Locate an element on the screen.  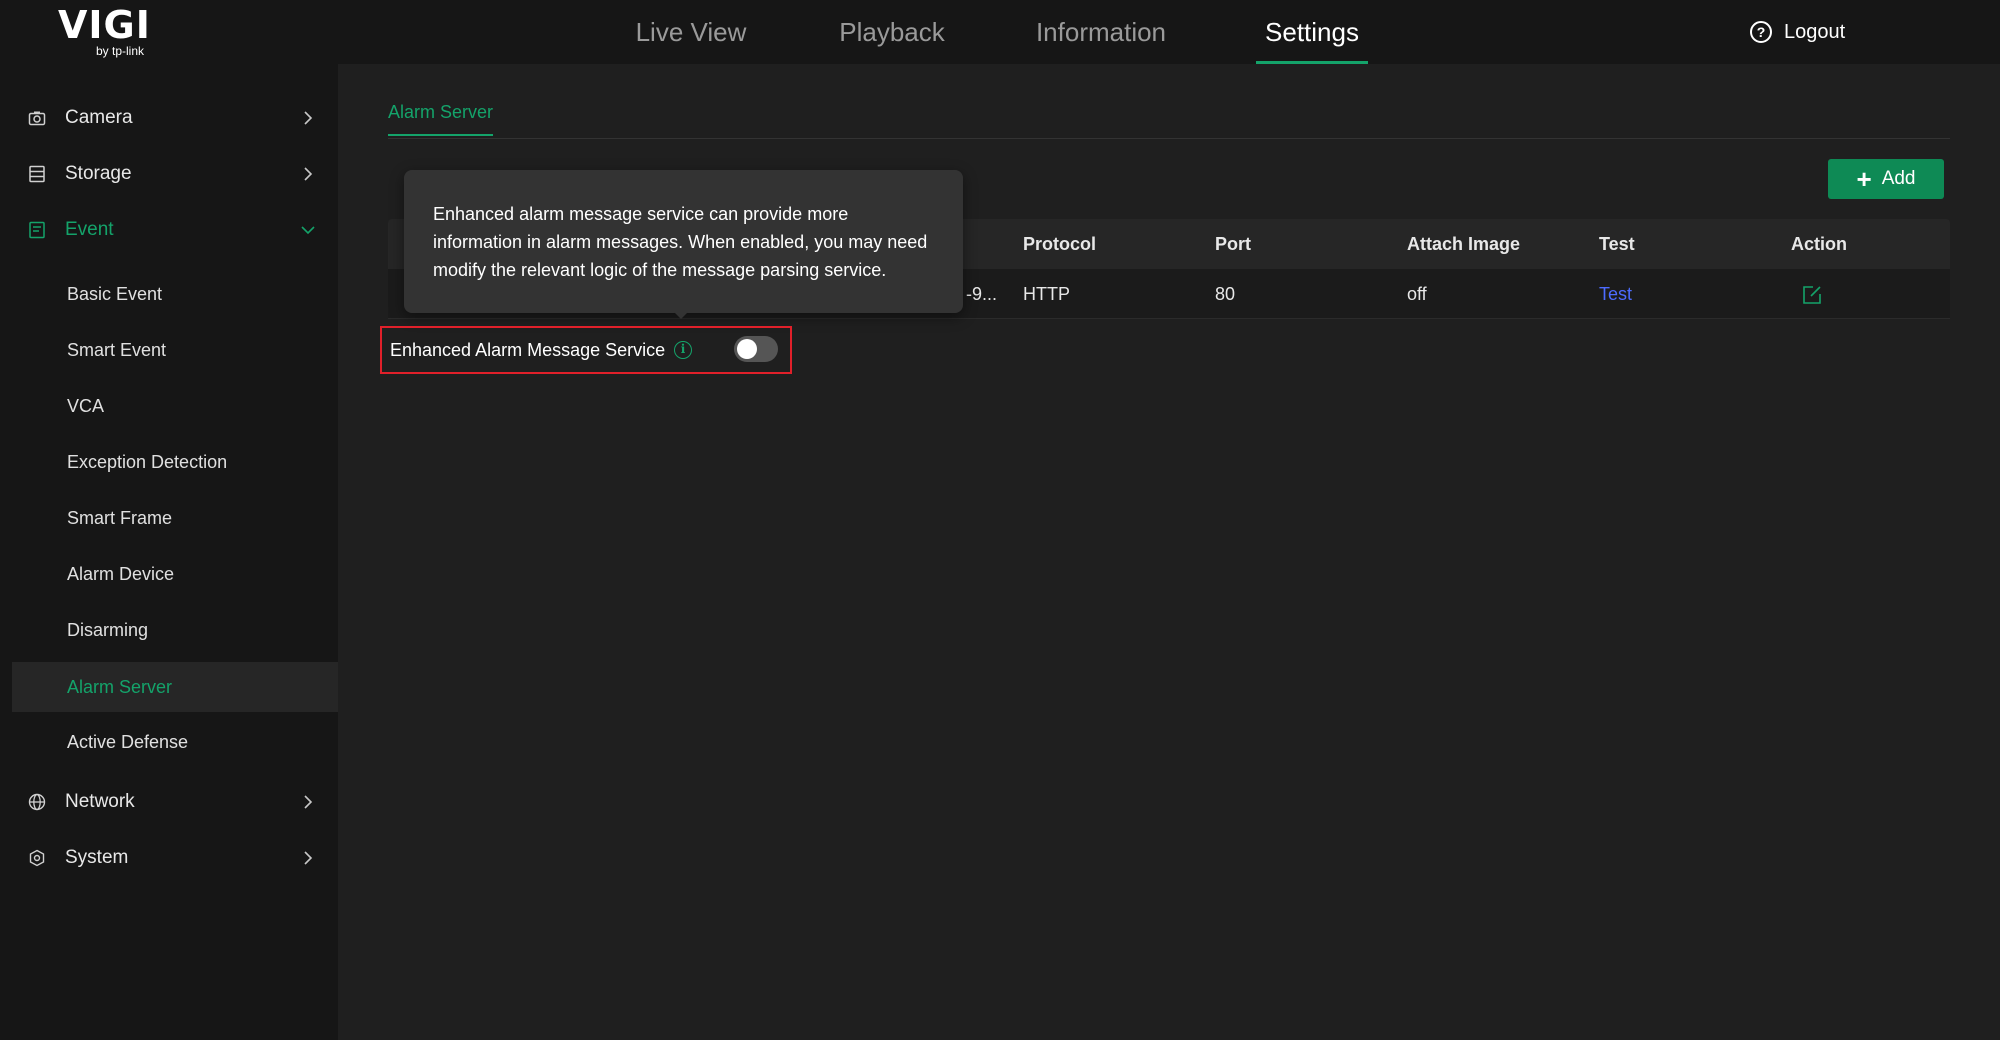
subtab-bar: Alarm Server is located at coordinates (1169, 101).